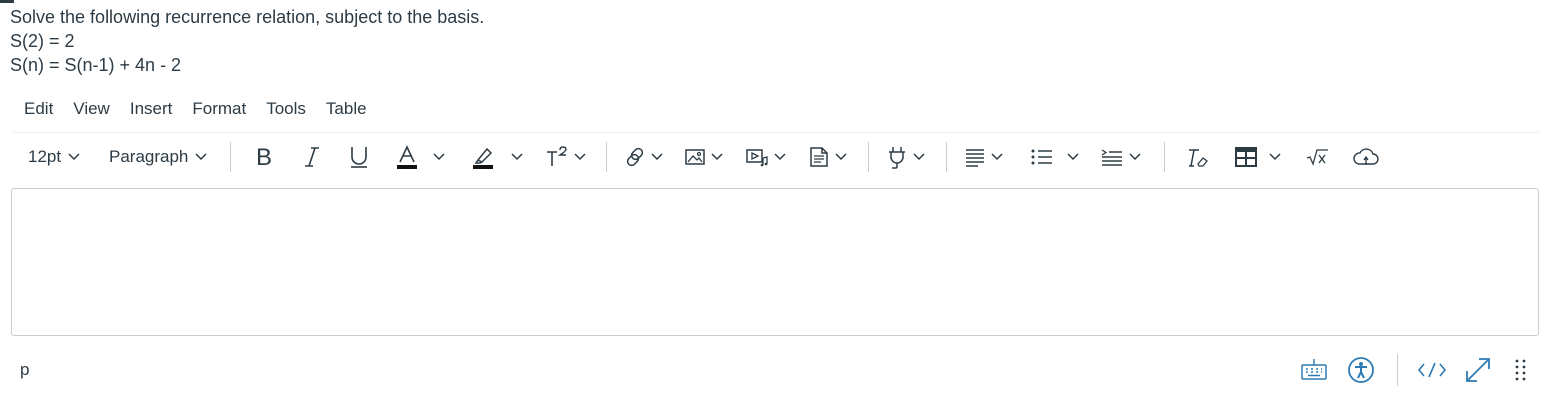  What do you see at coordinates (24, 370) in the screenshot?
I see `element-path: p` at bounding box center [24, 370].